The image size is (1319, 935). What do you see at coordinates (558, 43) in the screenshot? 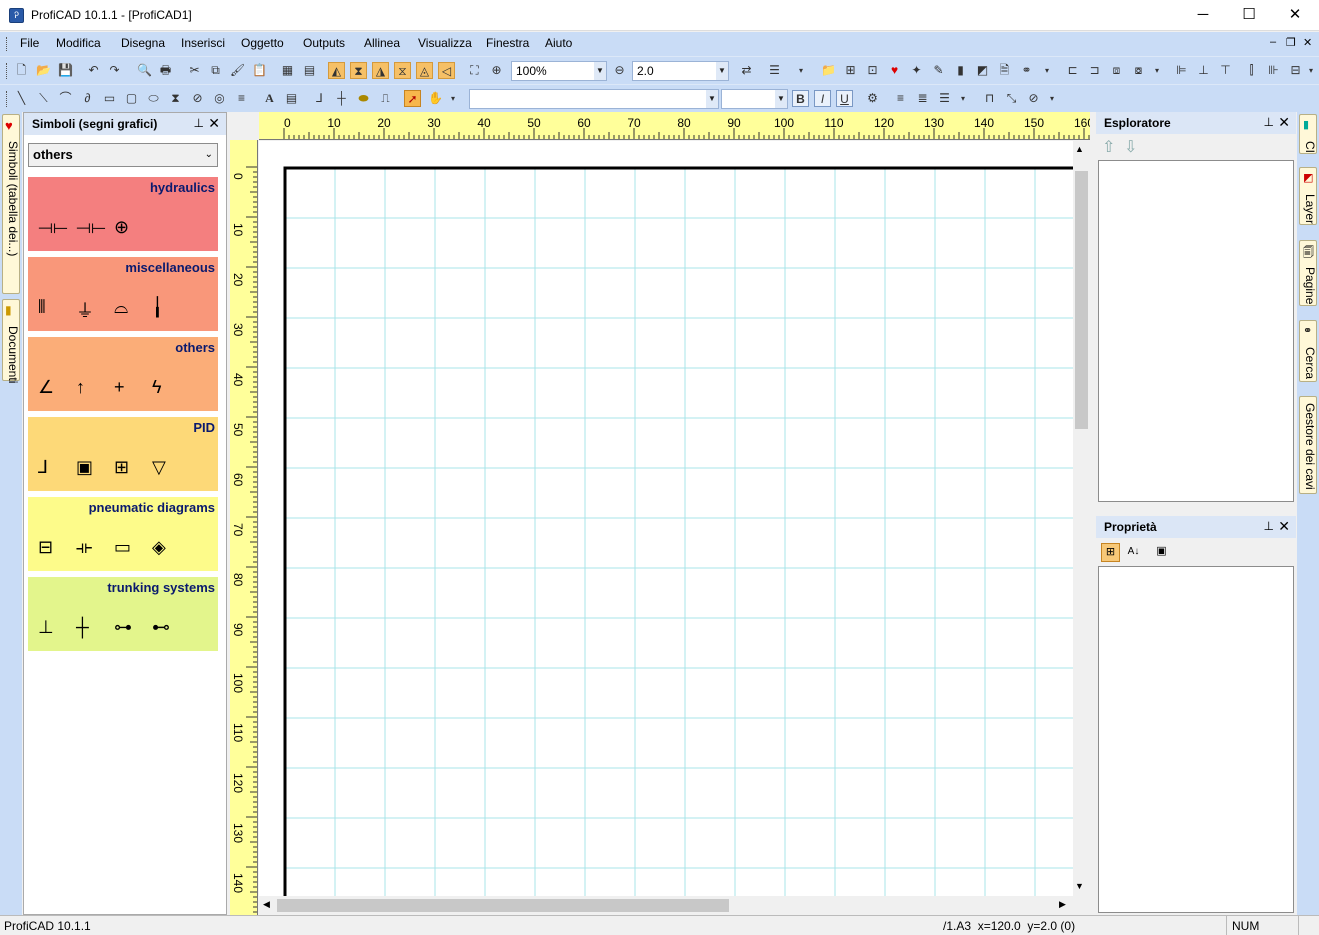
I see `menu-aiuto: Aiuto` at bounding box center [558, 43].